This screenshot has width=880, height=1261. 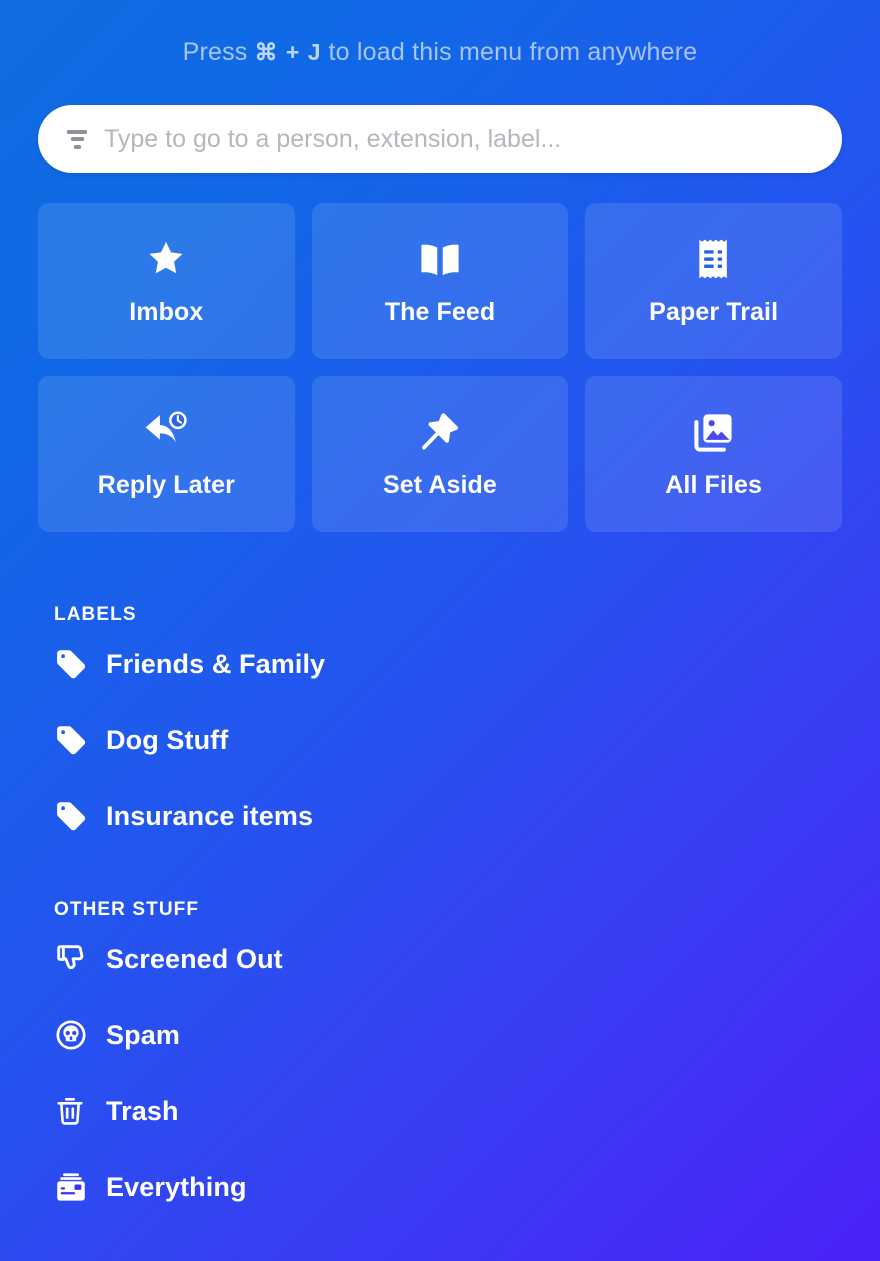 What do you see at coordinates (215, 52) in the screenshot?
I see `hint-prefix: Press` at bounding box center [215, 52].